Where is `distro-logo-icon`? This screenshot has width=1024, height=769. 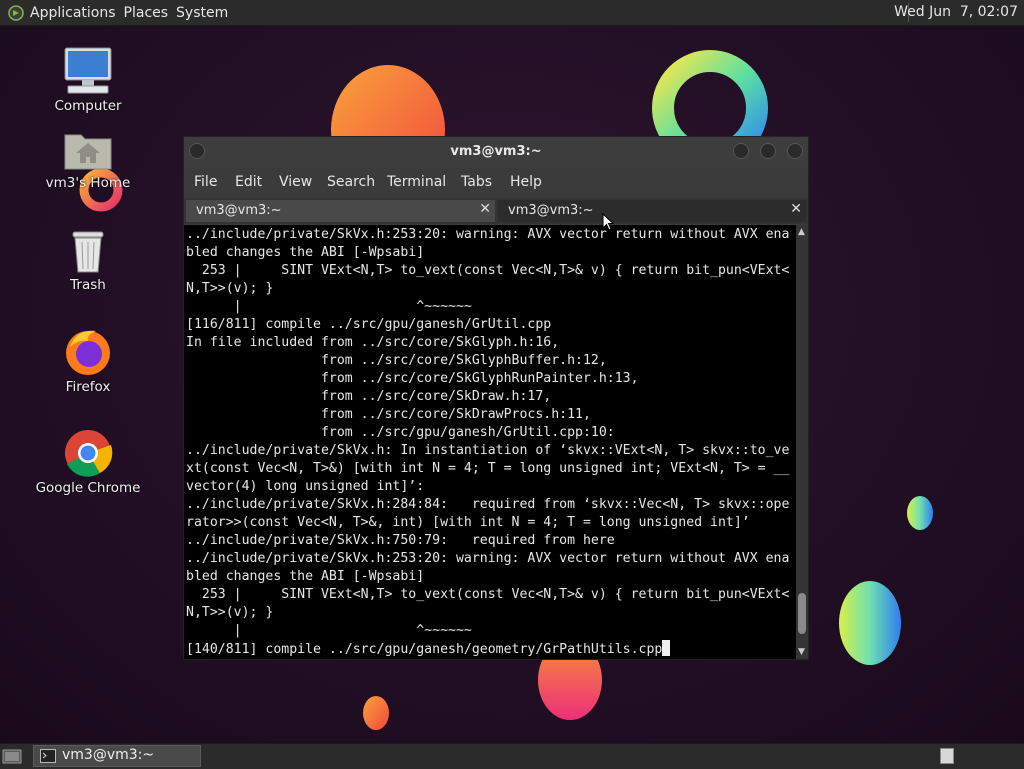 distro-logo-icon is located at coordinates (16, 12).